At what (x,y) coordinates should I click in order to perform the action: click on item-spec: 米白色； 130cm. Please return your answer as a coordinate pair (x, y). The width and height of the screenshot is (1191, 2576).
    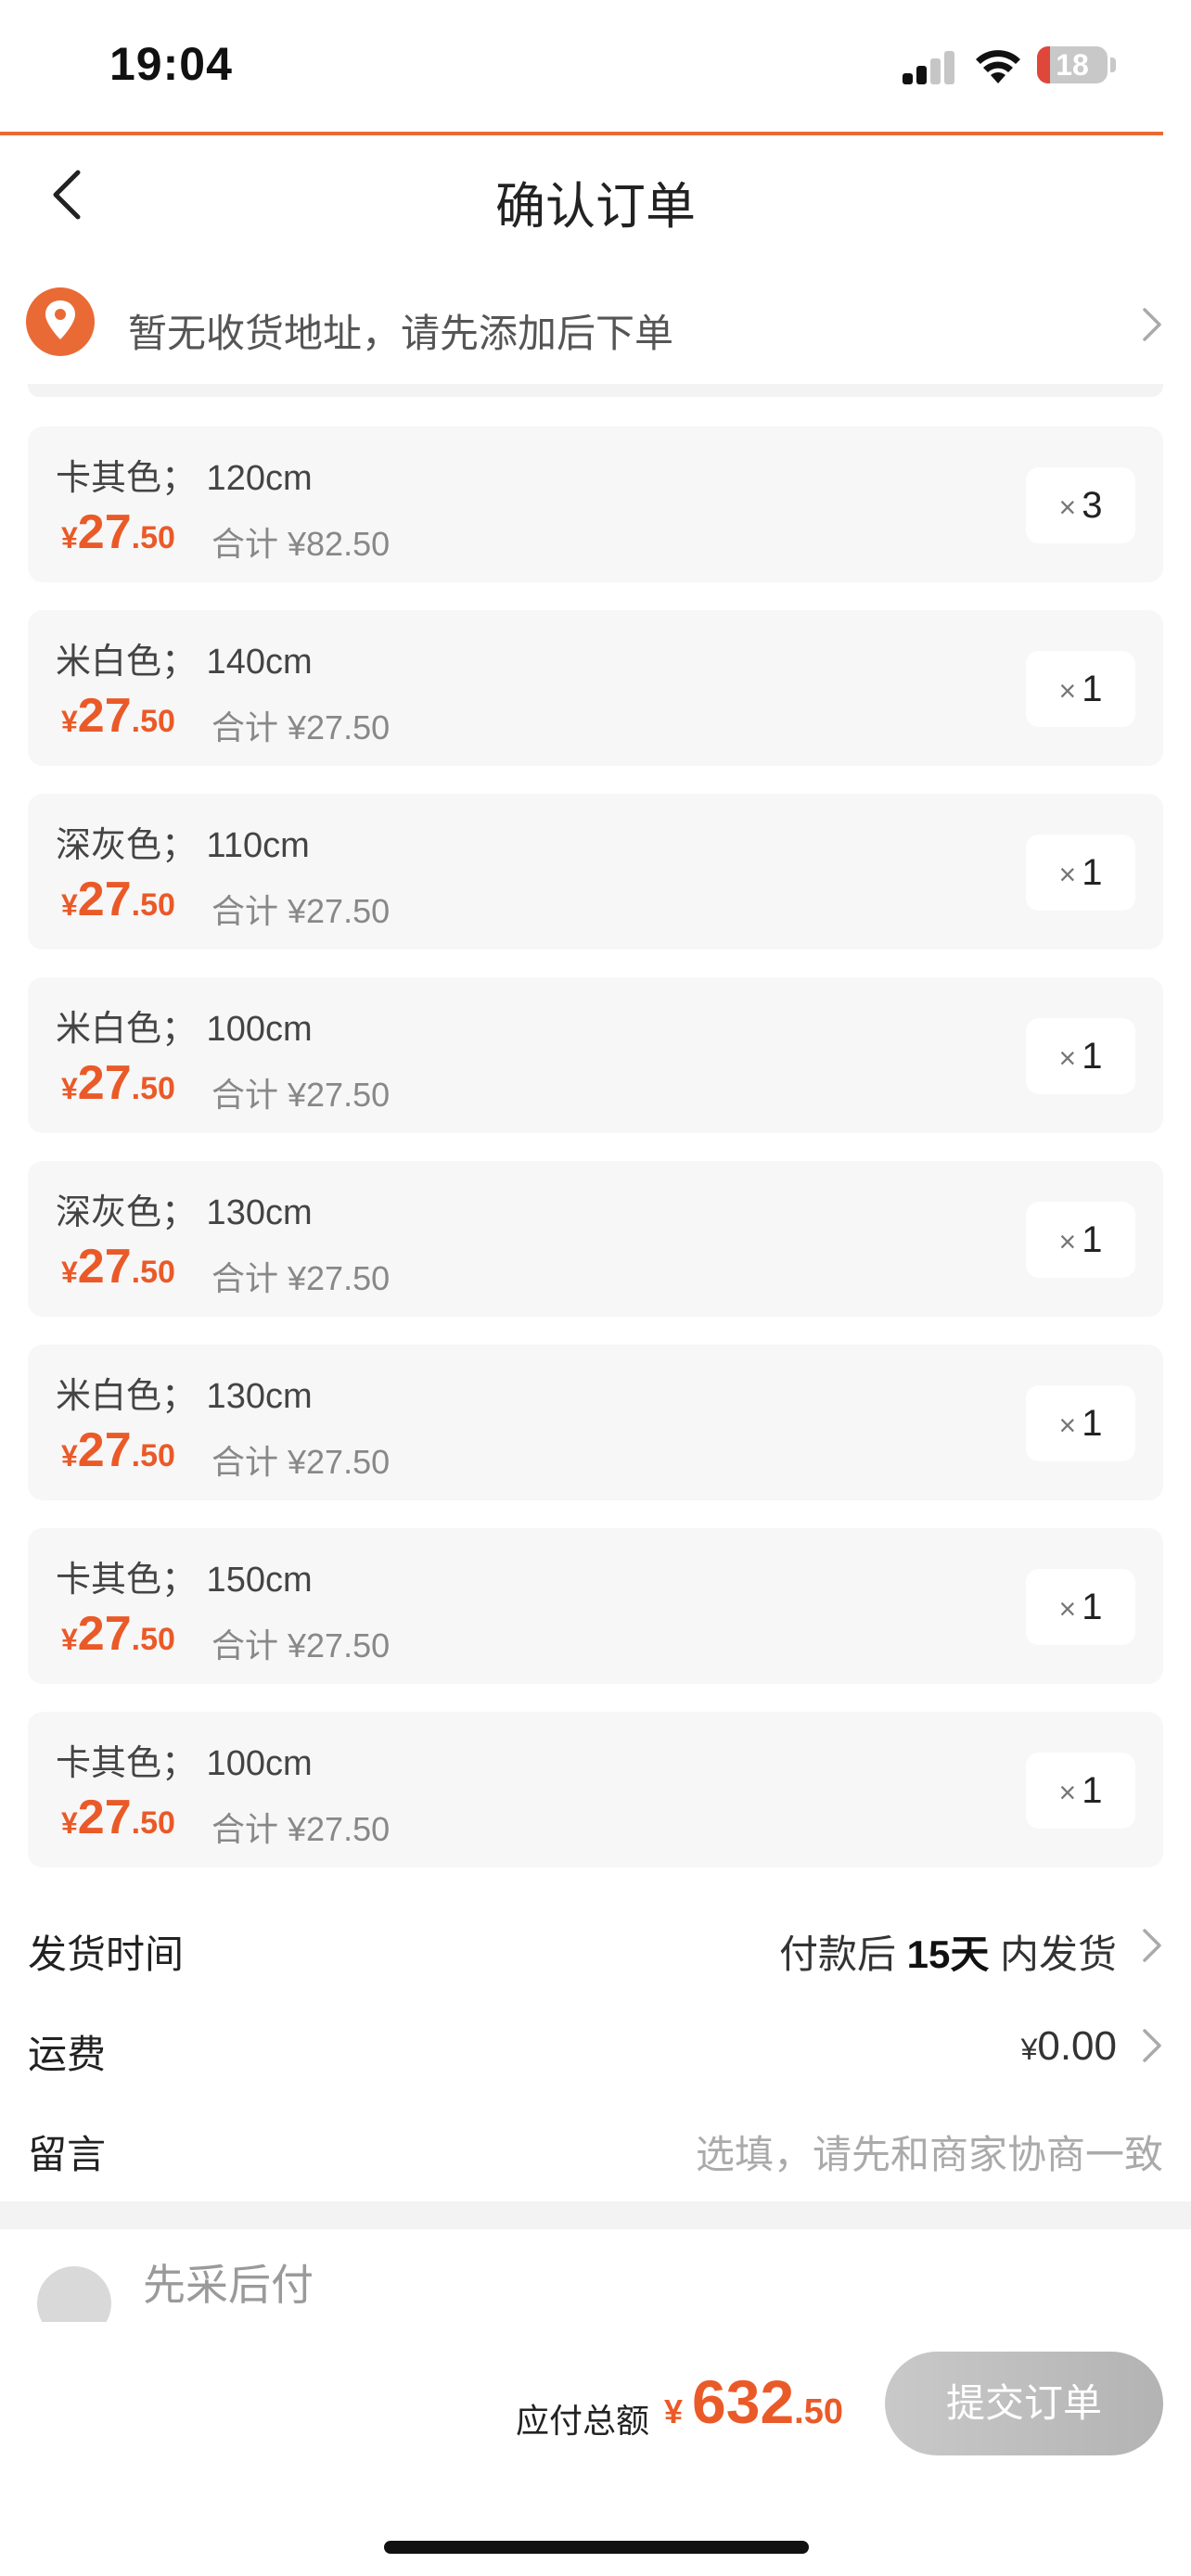
    Looking at the image, I should click on (184, 1397).